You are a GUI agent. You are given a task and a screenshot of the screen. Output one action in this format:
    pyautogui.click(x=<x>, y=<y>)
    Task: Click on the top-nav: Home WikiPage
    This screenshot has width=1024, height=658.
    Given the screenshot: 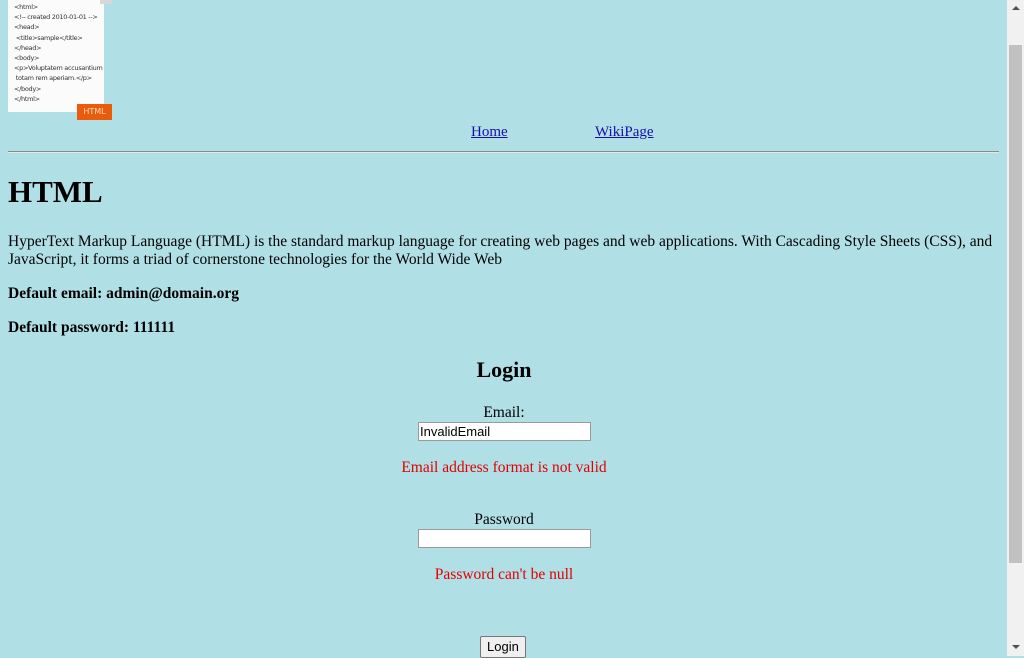 What is the action you would take?
    pyautogui.click(x=504, y=134)
    